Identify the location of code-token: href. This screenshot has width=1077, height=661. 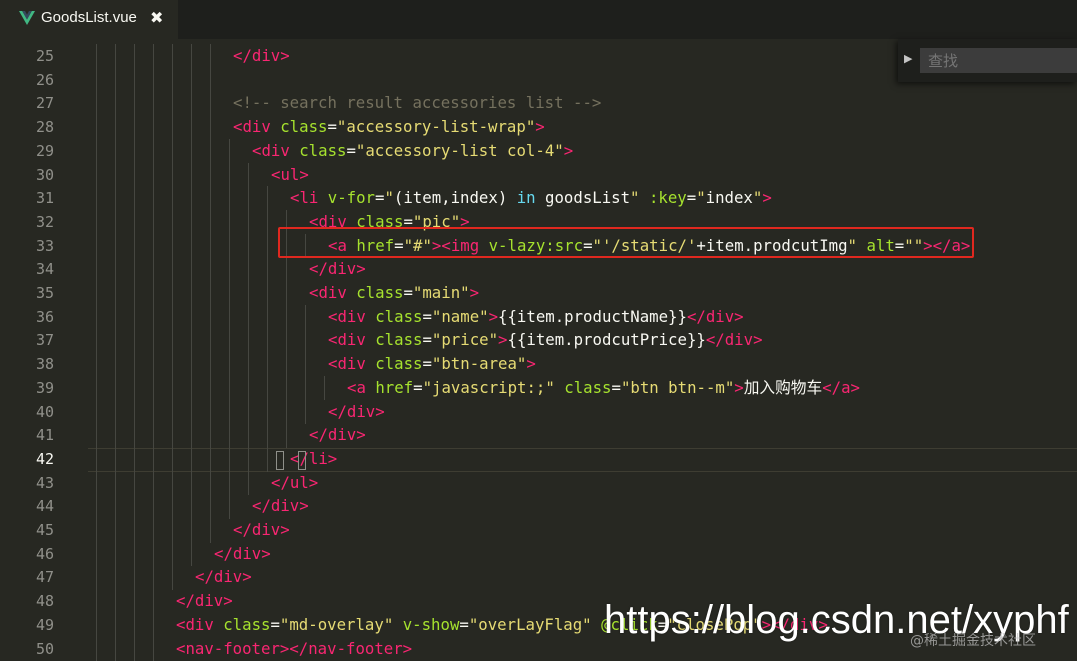
(394, 387).